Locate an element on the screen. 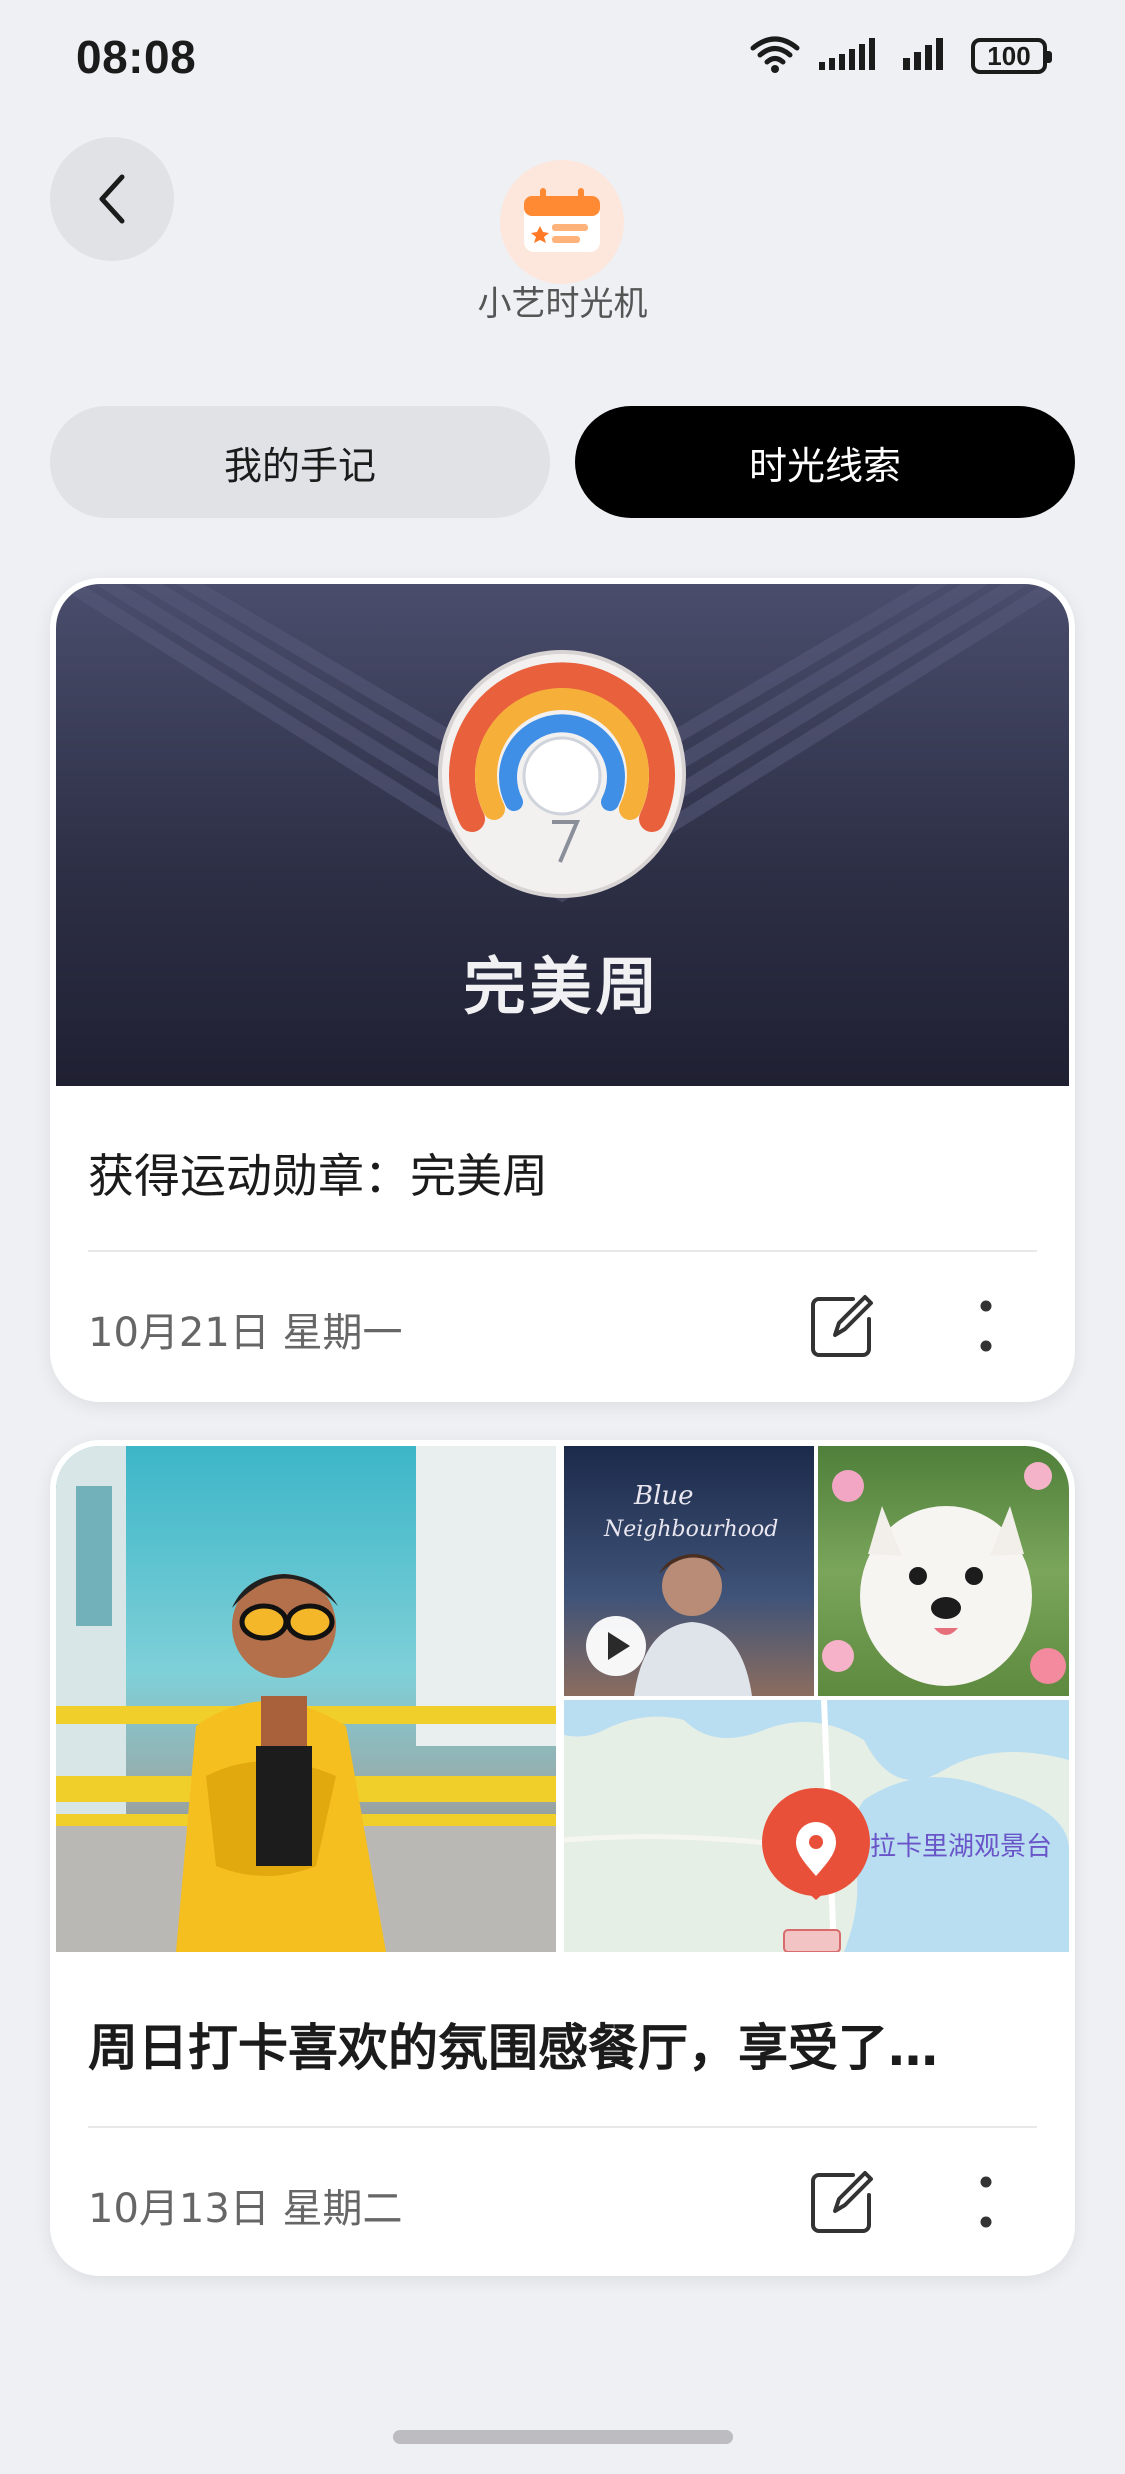 The height and width of the screenshot is (2474, 1125). back-button is located at coordinates (112, 199).